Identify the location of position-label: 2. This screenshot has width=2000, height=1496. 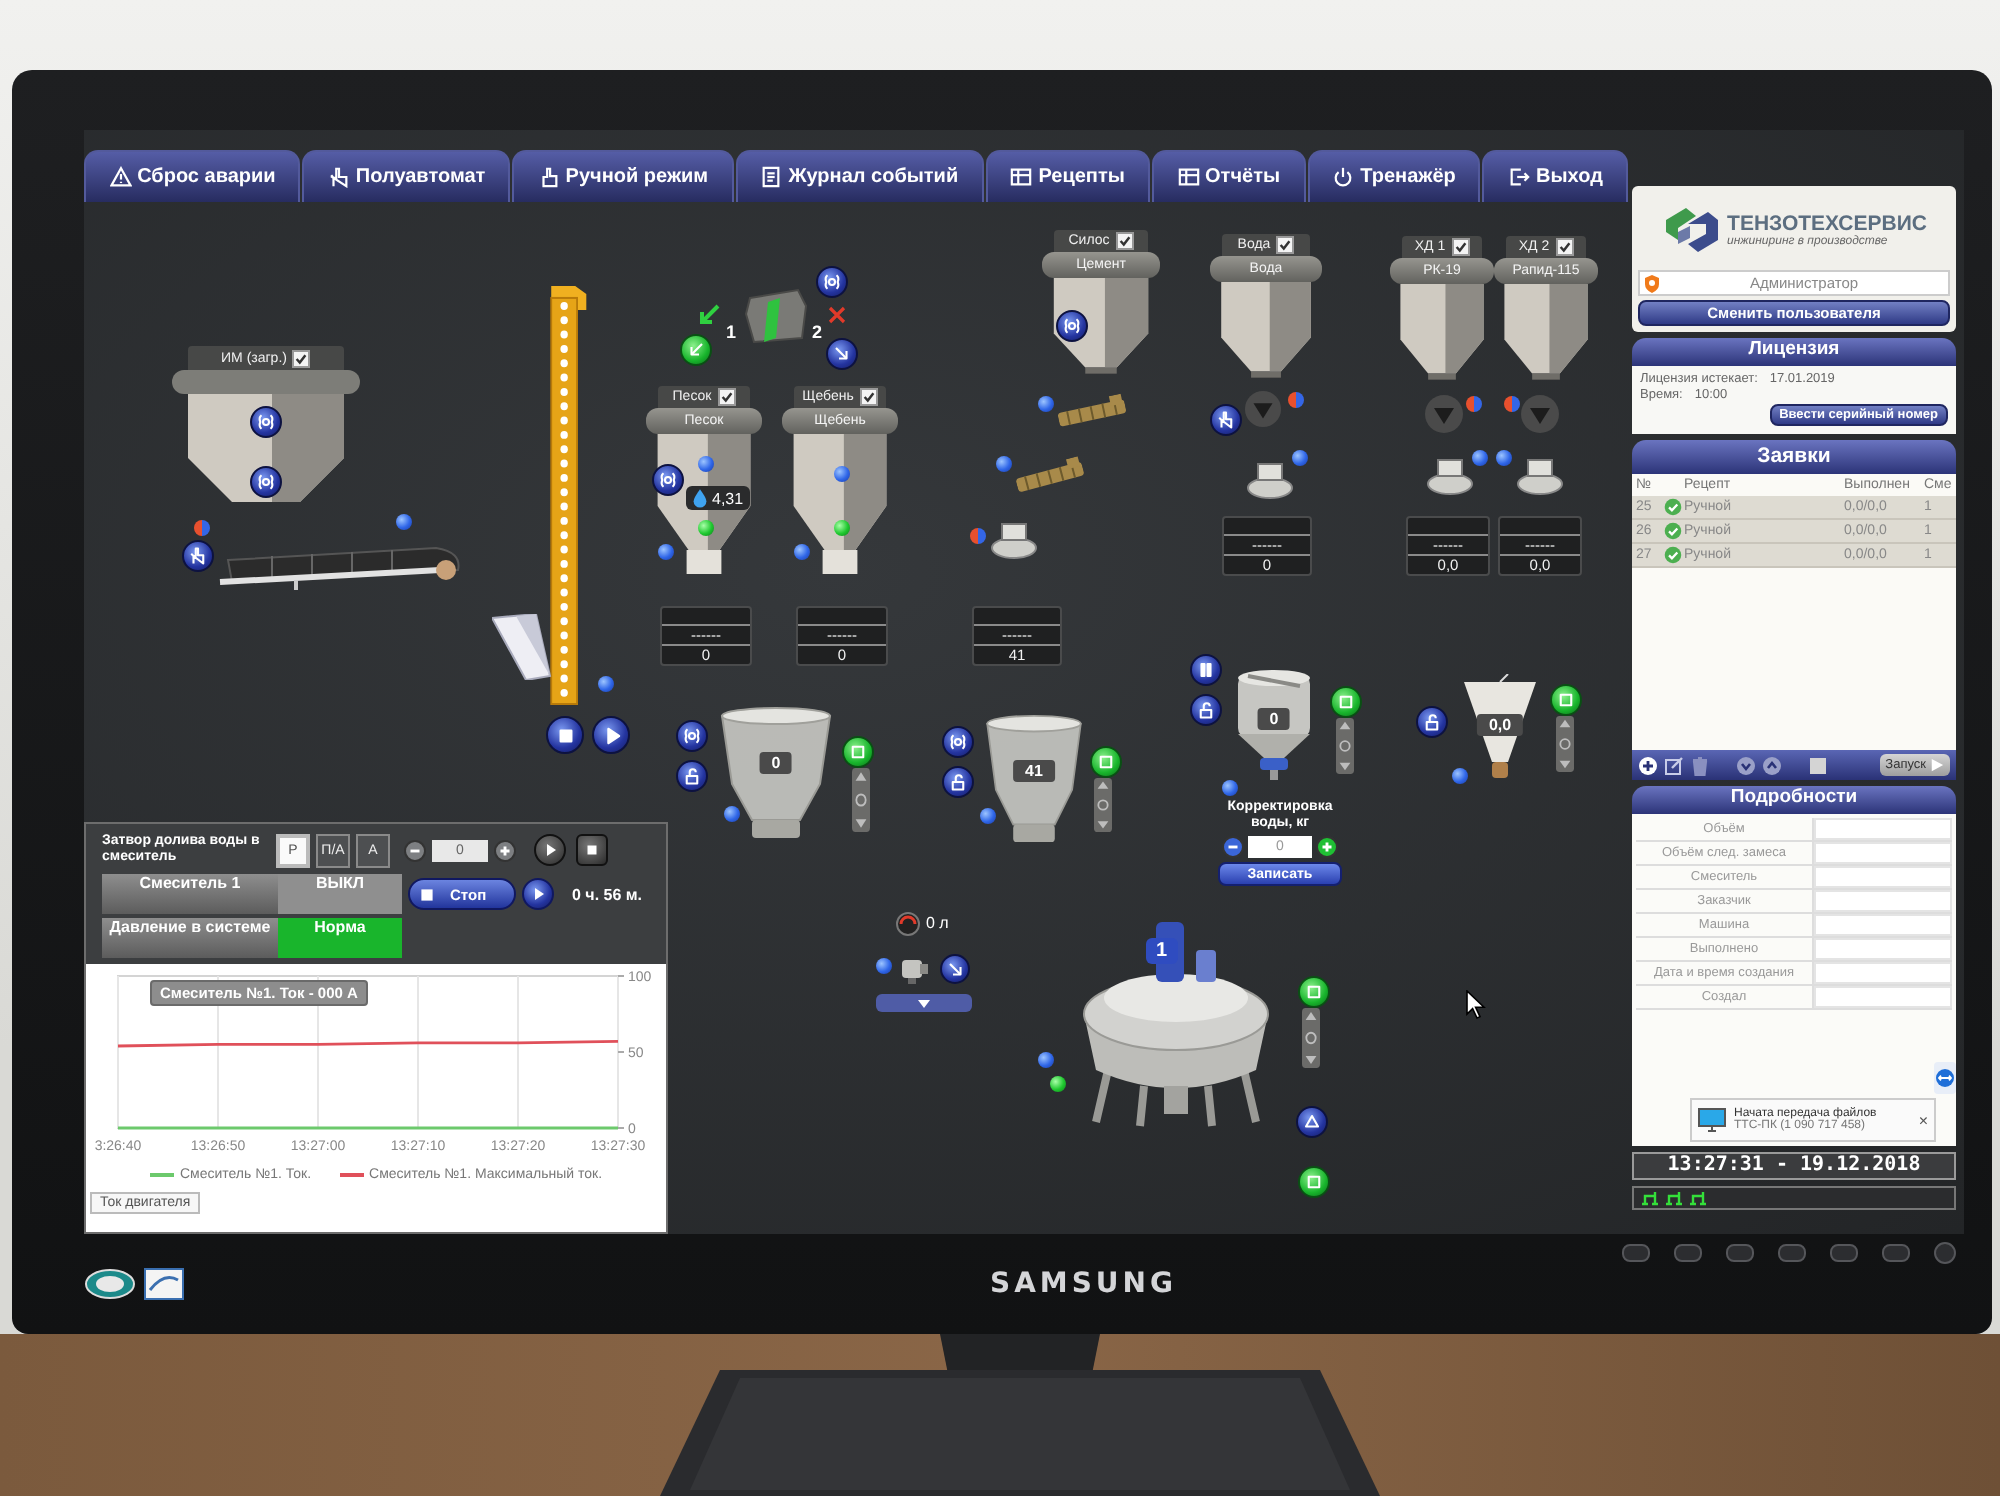
(817, 332).